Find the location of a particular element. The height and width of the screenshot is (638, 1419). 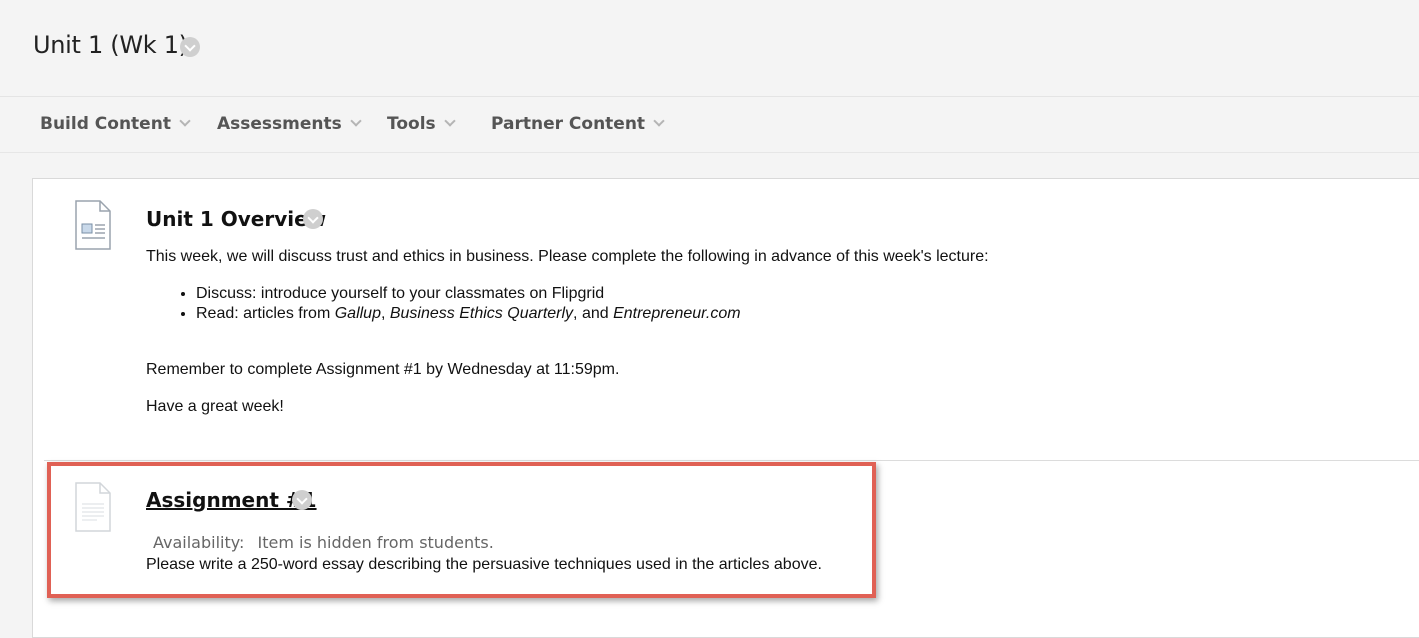

partner-content-label: Partner Content is located at coordinates (568, 124).